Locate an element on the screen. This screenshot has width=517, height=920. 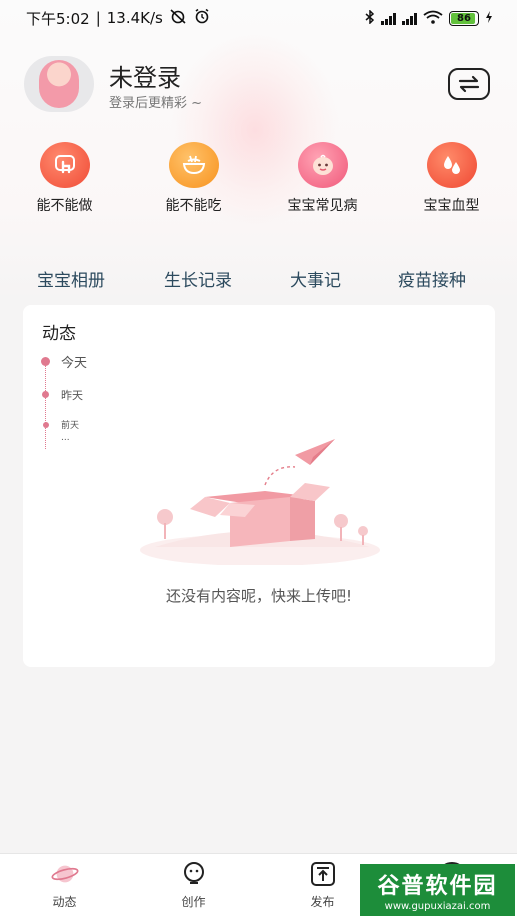
blood-drops-icon is located at coordinates (451, 165).